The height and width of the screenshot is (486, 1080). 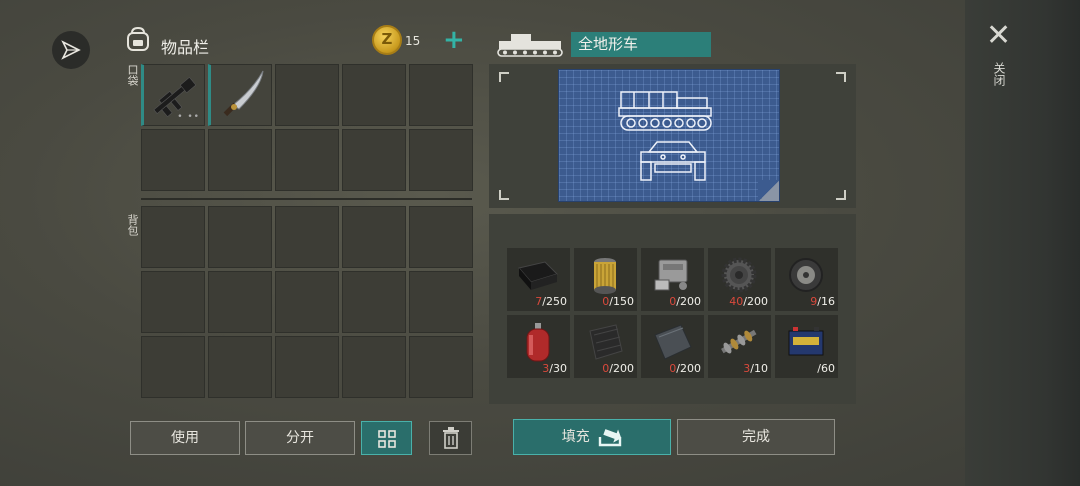 What do you see at coordinates (538, 275) in the screenshot?
I see `rubber-sheet-icon` at bounding box center [538, 275].